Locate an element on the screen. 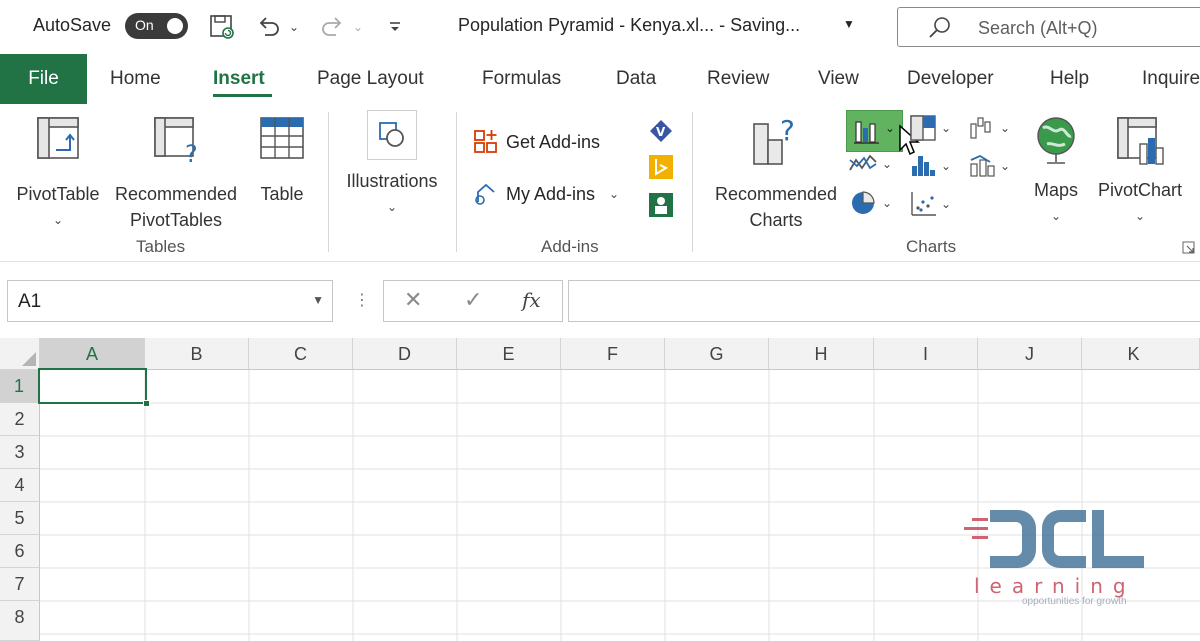  hierarchy-chart-button: ⌄ is located at coordinates (930, 128).